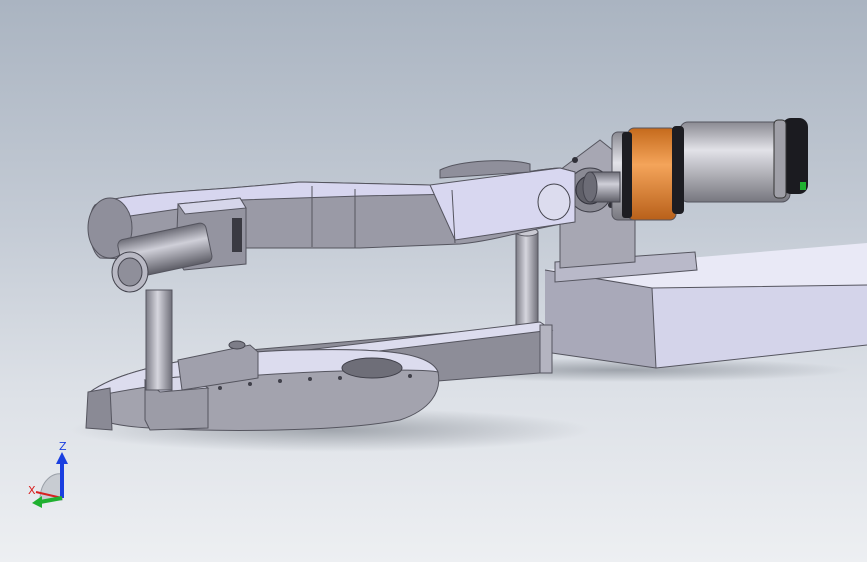  I want to click on orientation-triad: Z X, so click(51, 475).